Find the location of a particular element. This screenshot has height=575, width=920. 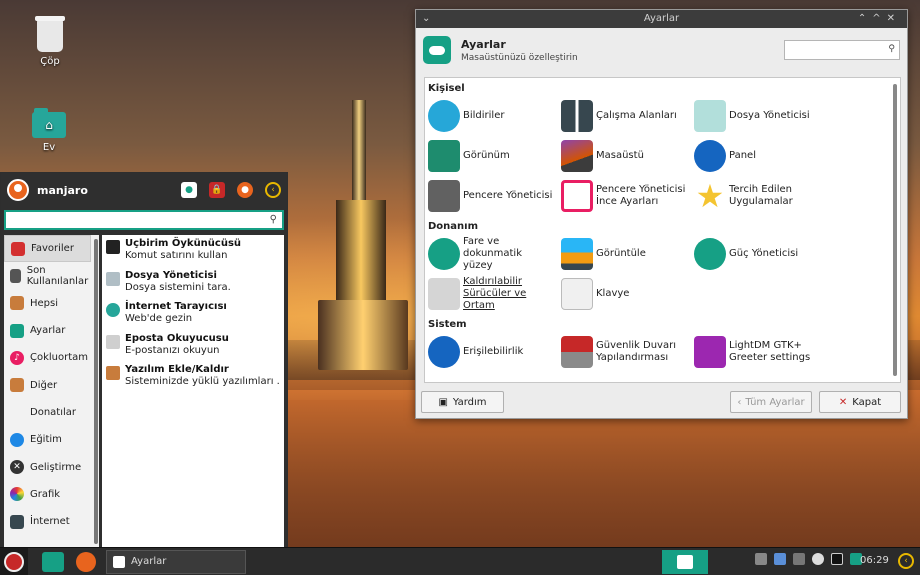

setting-removable-drives: Kaldırılabilir Sürücüler ve Ortam is located at coordinates (494, 294).